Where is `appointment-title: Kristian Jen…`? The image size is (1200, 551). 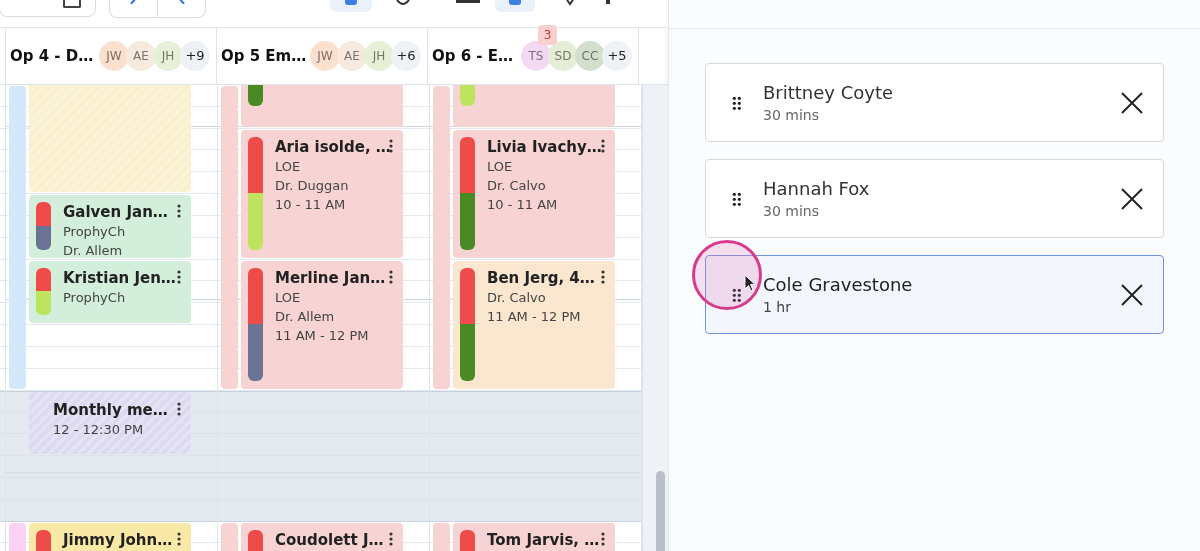 appointment-title: Kristian Jen… is located at coordinates (120, 277).